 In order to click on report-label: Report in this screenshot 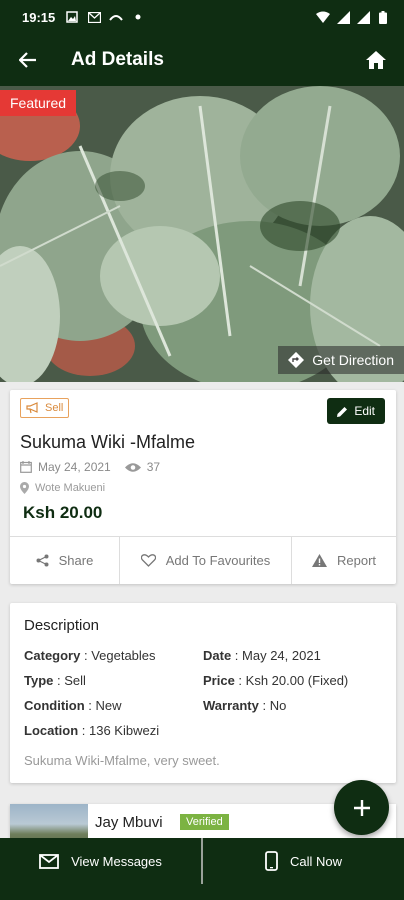, I will do `click(356, 560)`.